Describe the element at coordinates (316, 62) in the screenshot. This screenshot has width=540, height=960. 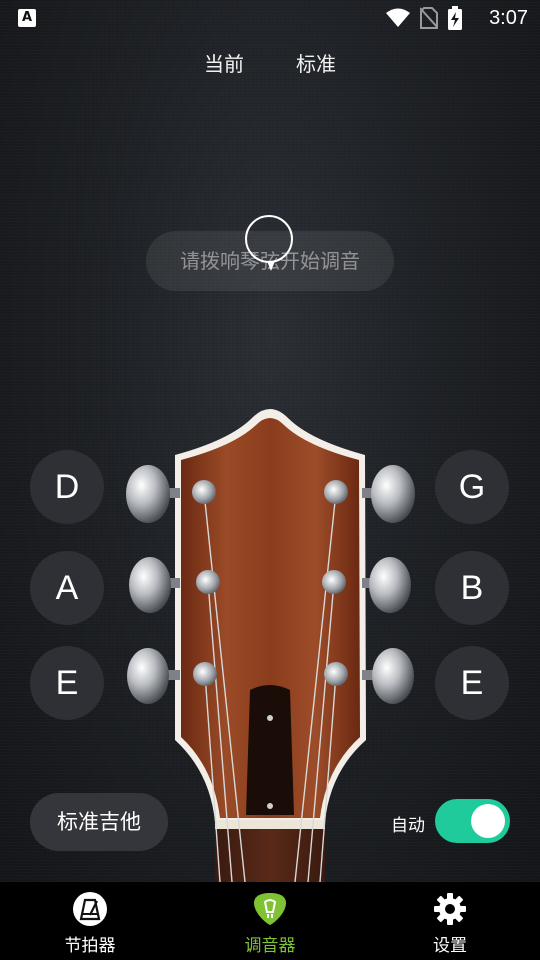
I see `tab-standard: 标准` at that location.